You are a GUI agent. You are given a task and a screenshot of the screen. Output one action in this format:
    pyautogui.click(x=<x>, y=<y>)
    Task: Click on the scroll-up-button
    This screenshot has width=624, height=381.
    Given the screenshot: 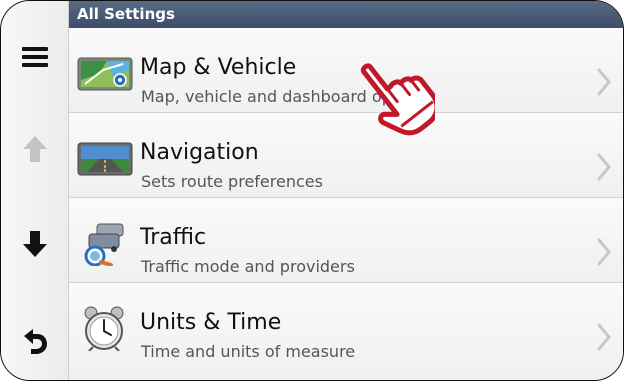 What is the action you would take?
    pyautogui.click(x=34, y=149)
    